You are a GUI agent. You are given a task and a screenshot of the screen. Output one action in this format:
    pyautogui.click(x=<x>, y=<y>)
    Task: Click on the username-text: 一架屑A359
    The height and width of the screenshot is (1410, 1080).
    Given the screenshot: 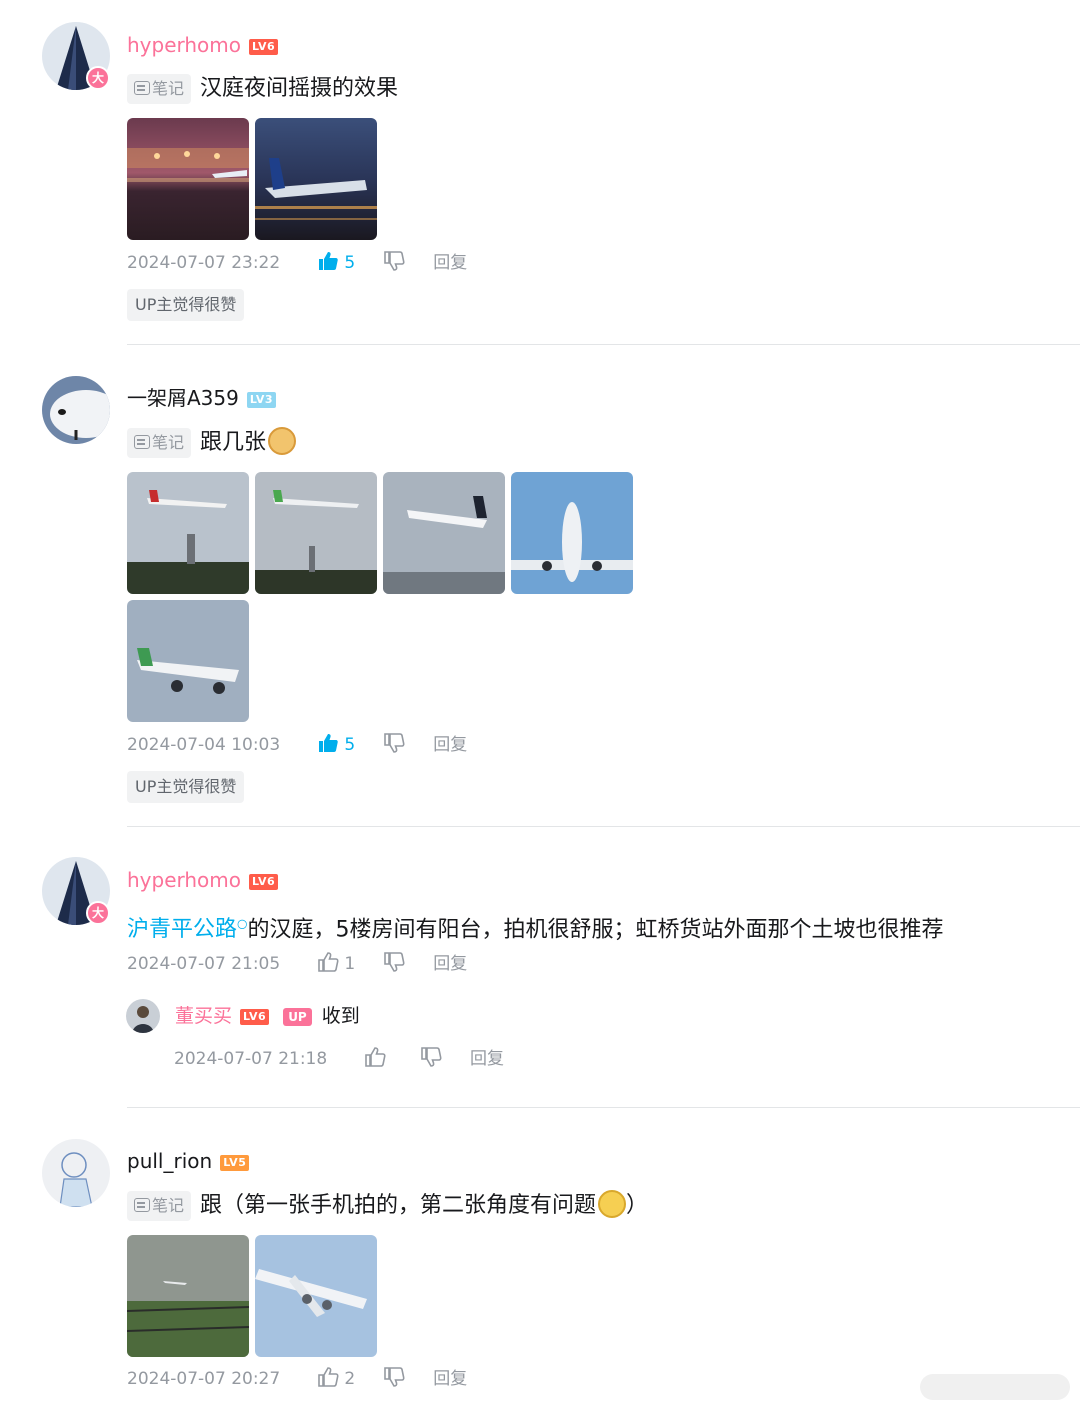 What is the action you would take?
    pyautogui.click(x=183, y=398)
    